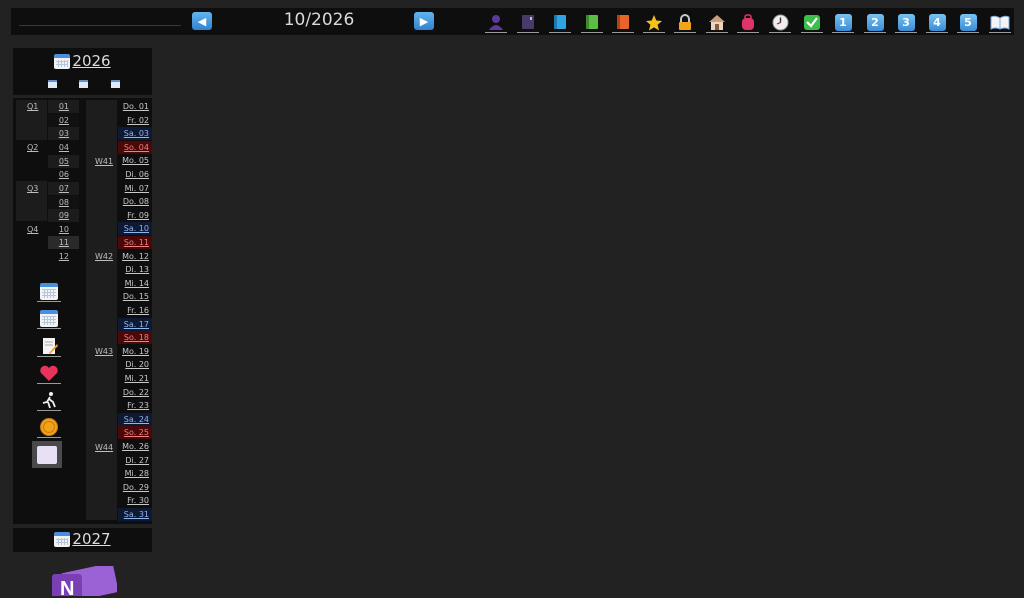  I want to click on onenote-icon: N, so click(84, 580).